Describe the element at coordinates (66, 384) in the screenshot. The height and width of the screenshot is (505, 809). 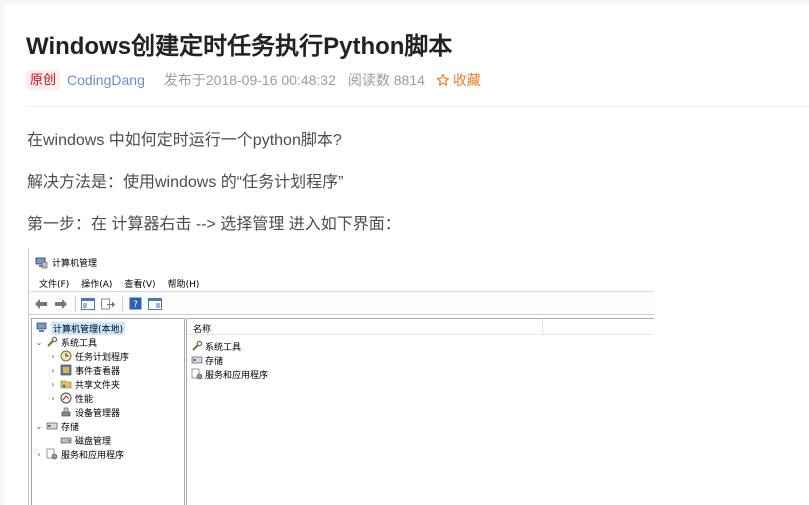
I see `shared-folder-icon` at that location.